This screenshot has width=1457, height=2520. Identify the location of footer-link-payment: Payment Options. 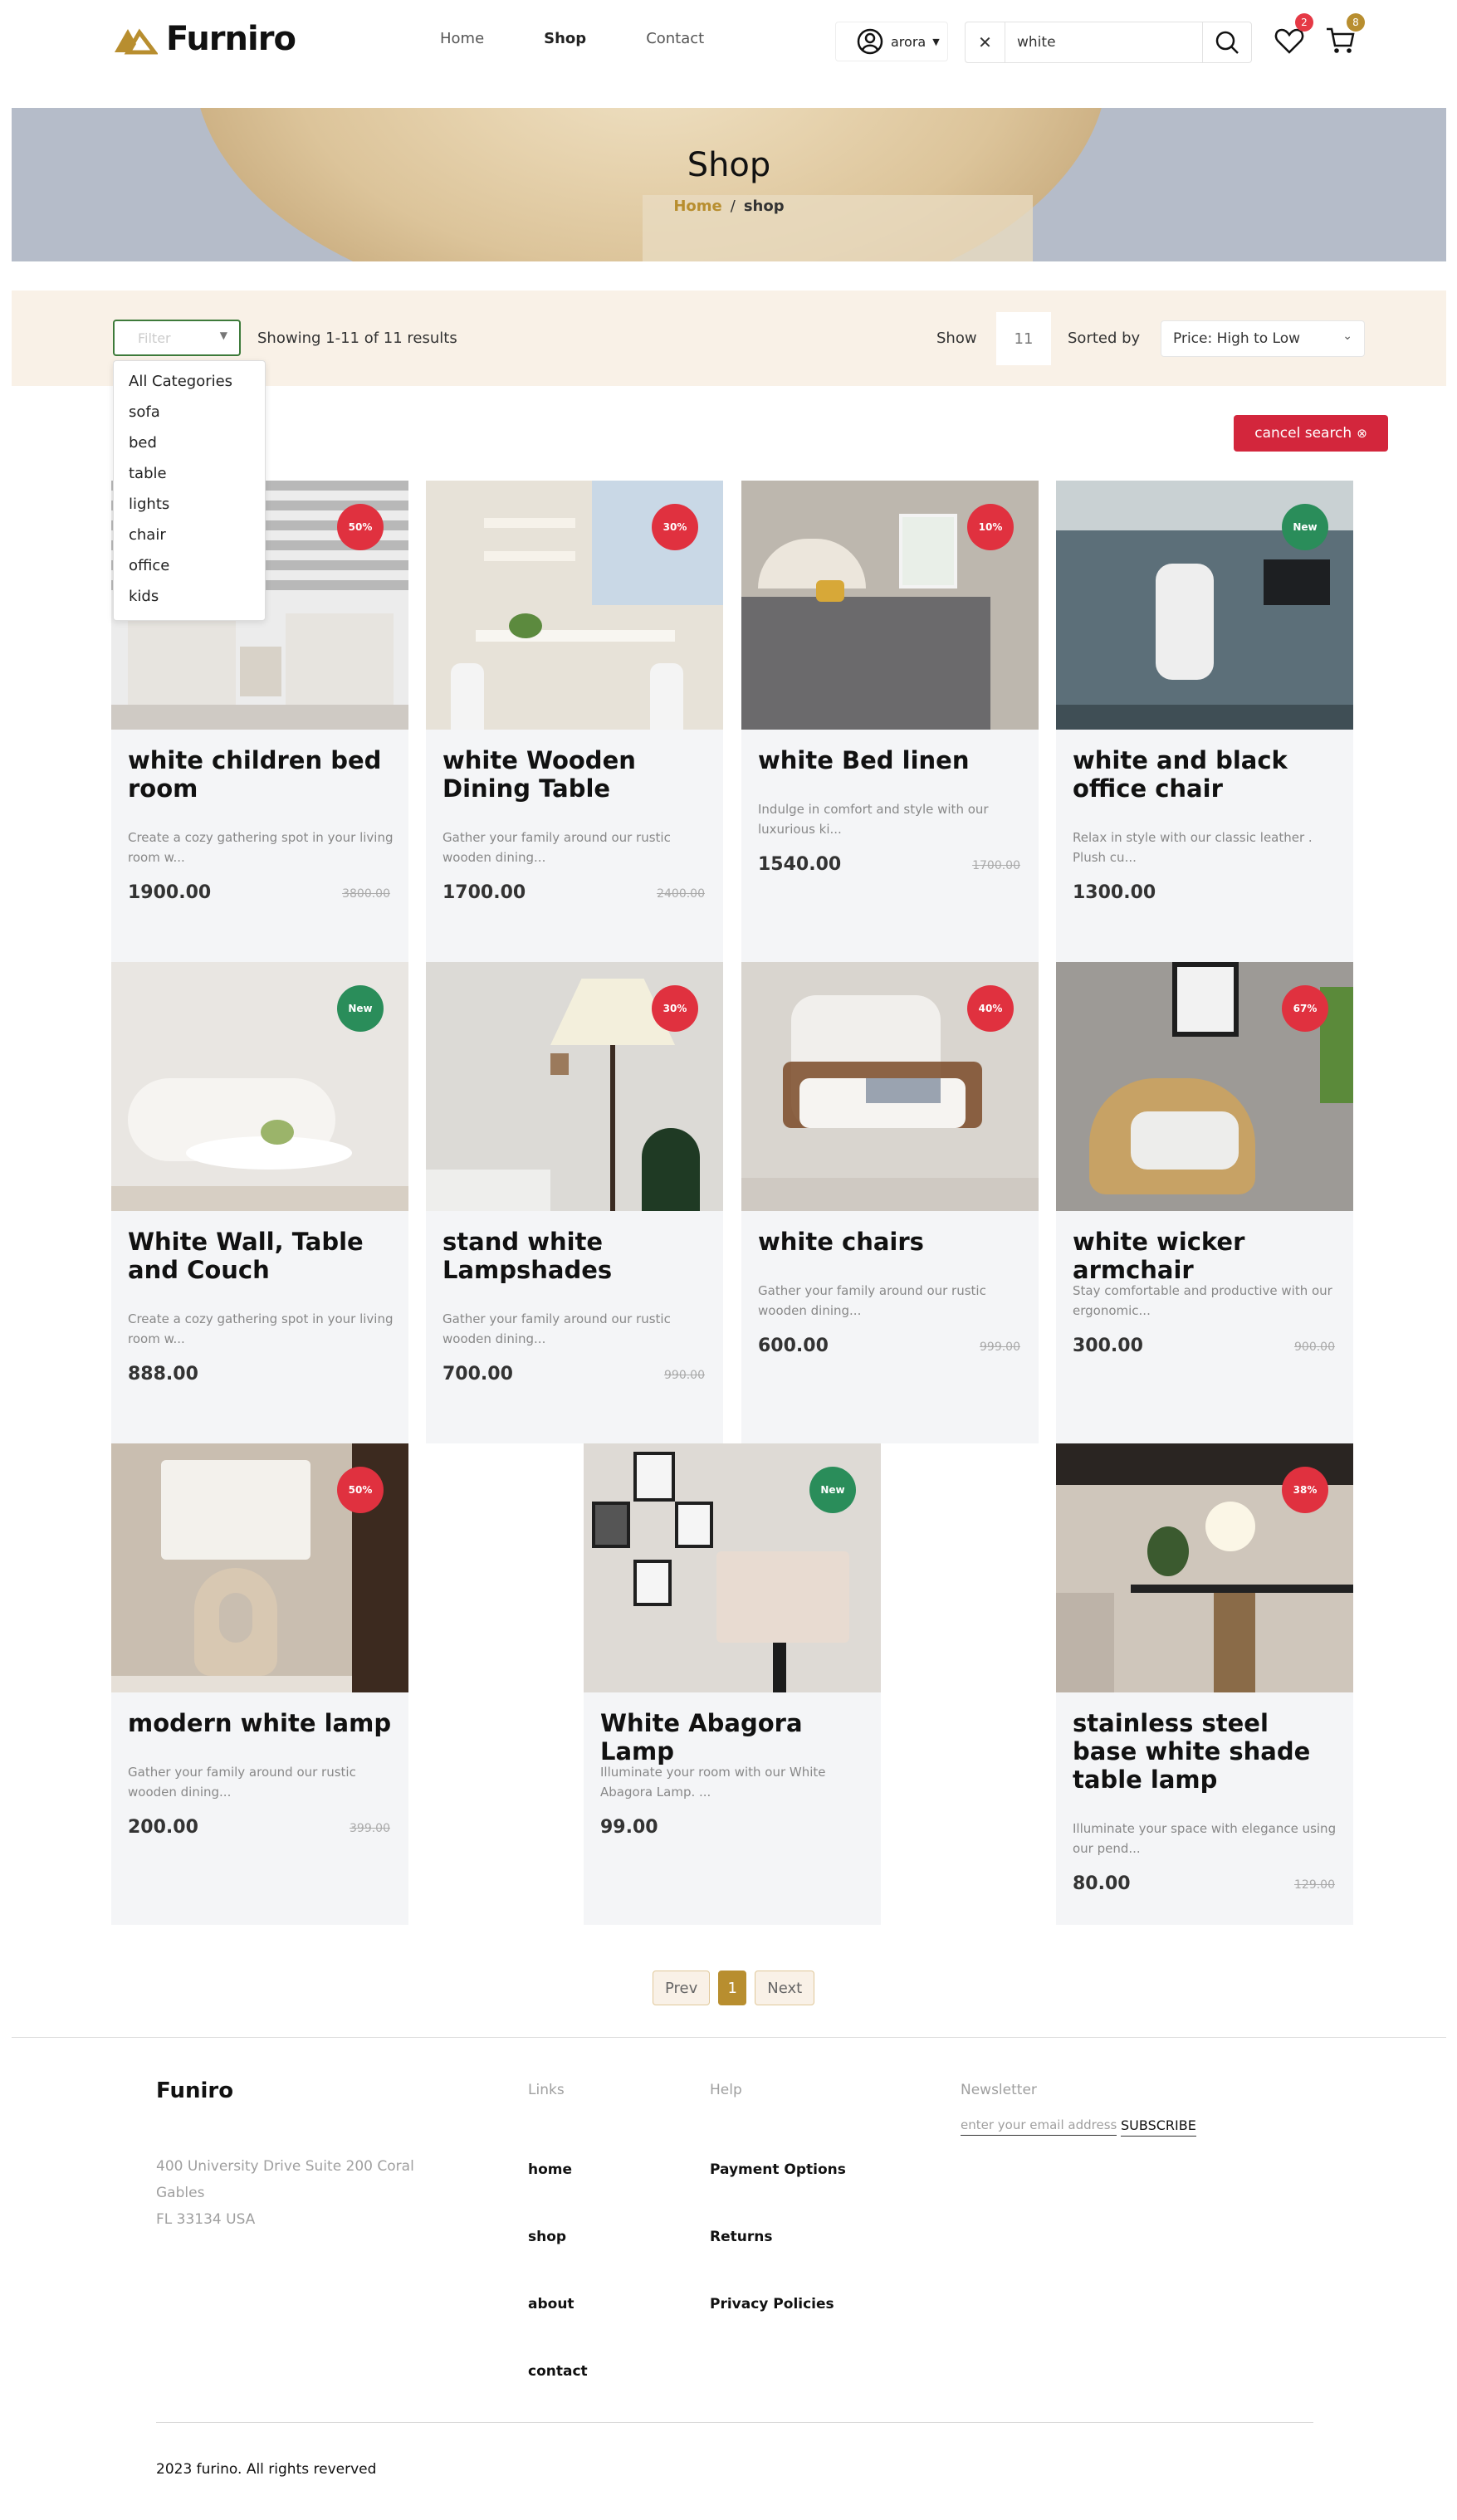
(778, 2169).